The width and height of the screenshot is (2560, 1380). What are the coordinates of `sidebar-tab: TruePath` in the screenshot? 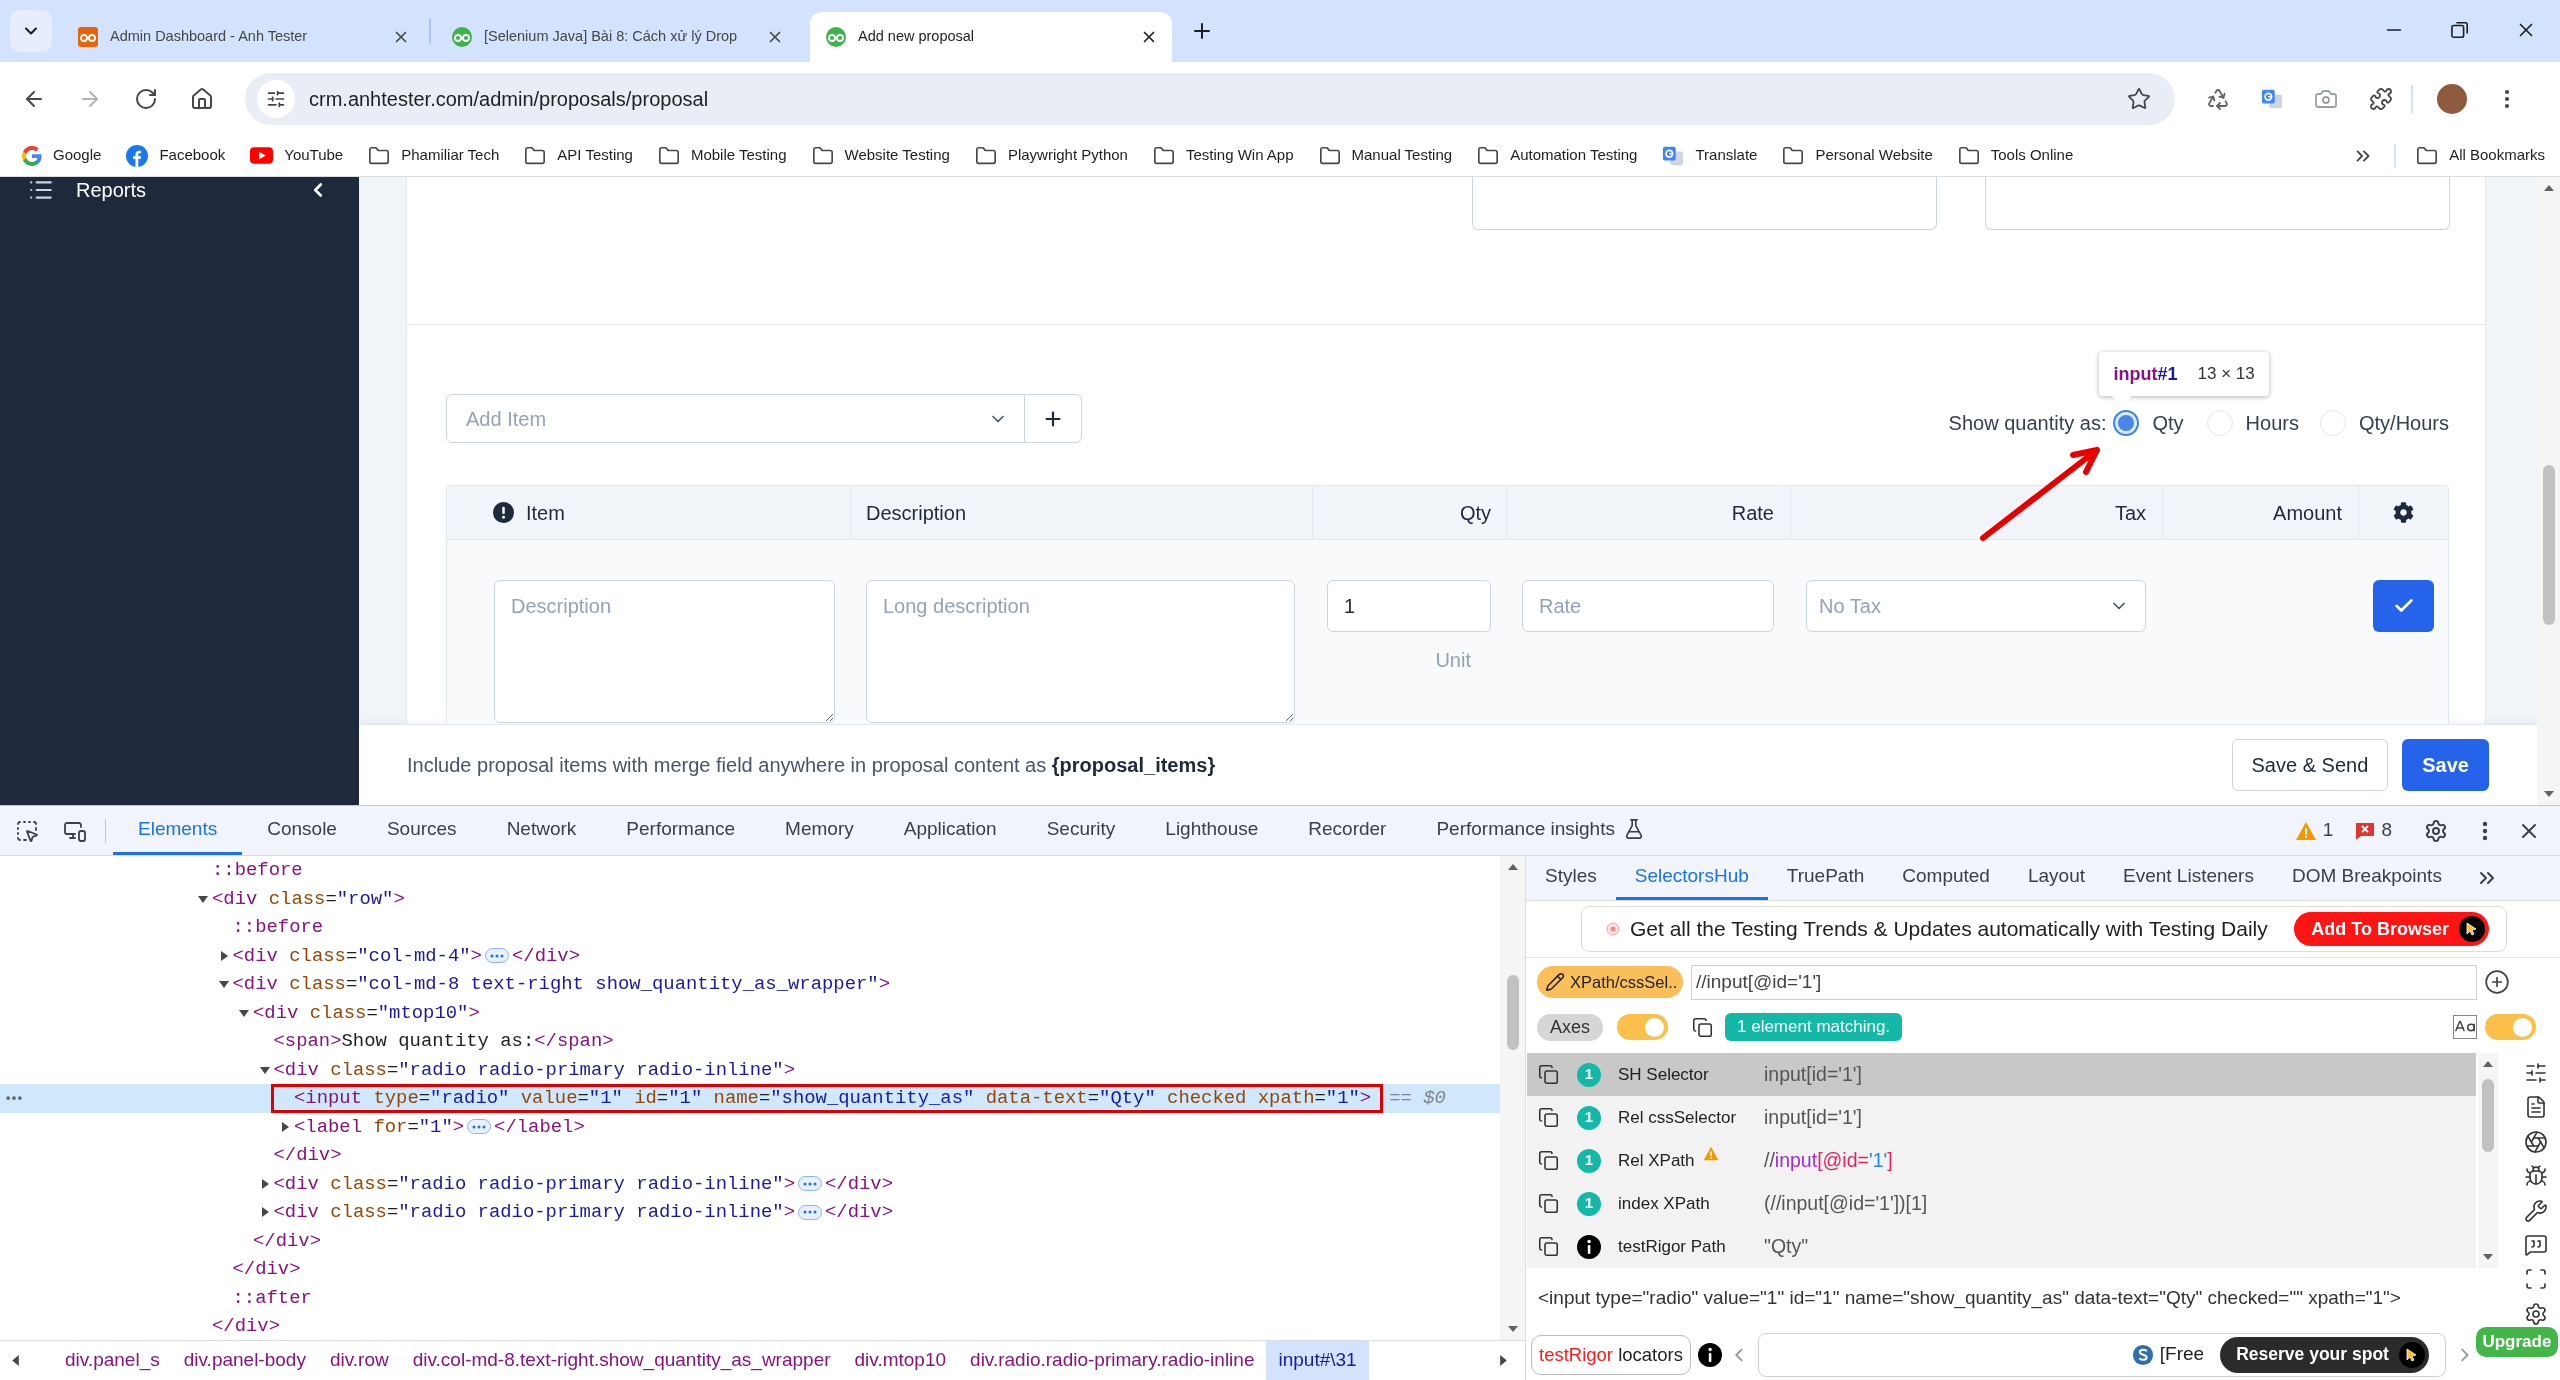 It's located at (1825, 878).